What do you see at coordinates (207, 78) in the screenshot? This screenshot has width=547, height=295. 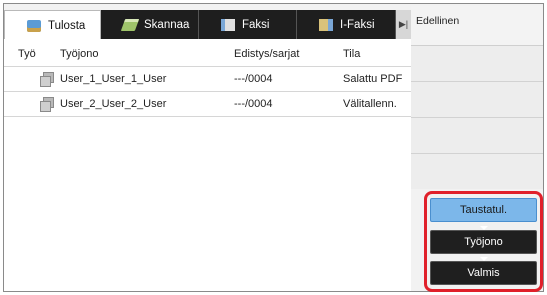 I see `table-row: User_1_User_1_User ---/0004 Salattu PDF` at bounding box center [207, 78].